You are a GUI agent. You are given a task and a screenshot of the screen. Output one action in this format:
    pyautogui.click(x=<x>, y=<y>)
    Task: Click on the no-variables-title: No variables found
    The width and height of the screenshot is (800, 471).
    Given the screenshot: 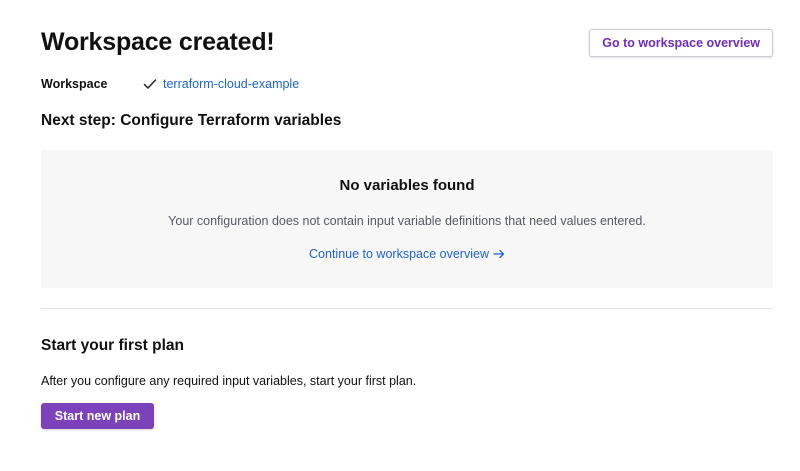 What is the action you would take?
    pyautogui.click(x=407, y=185)
    